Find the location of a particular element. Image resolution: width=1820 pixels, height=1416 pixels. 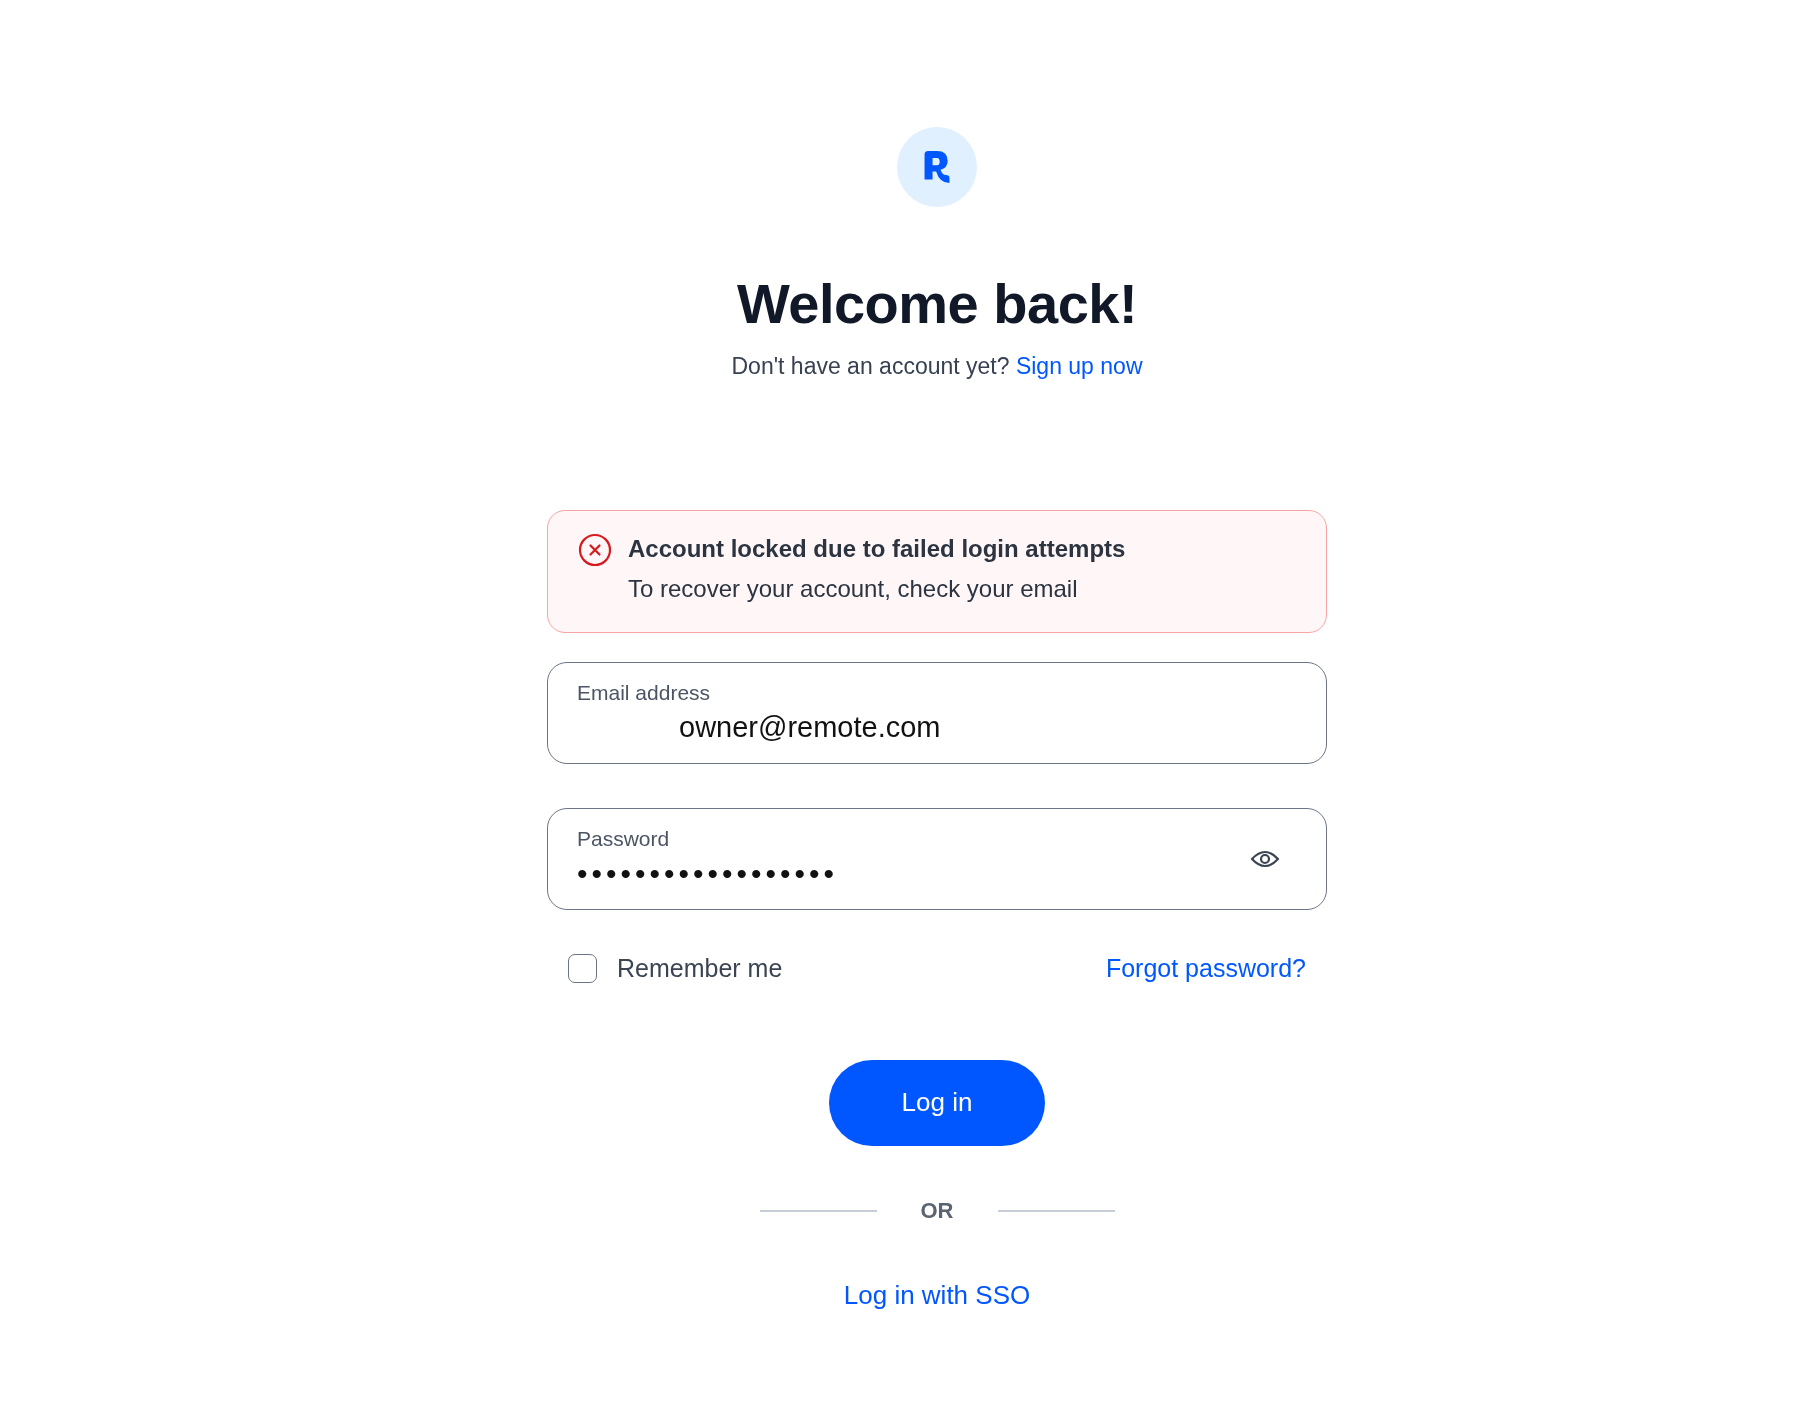

remember-checkbox is located at coordinates (582, 968).